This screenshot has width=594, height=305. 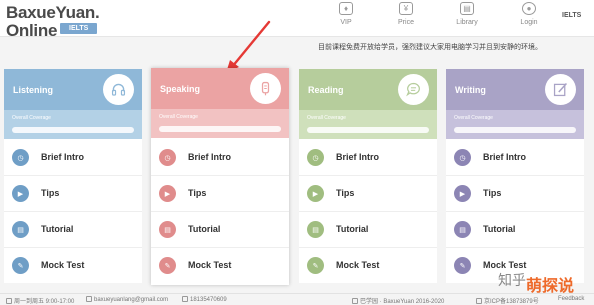 I want to click on footer-icp-text: 京ICP备13873879号, so click(x=511, y=302).